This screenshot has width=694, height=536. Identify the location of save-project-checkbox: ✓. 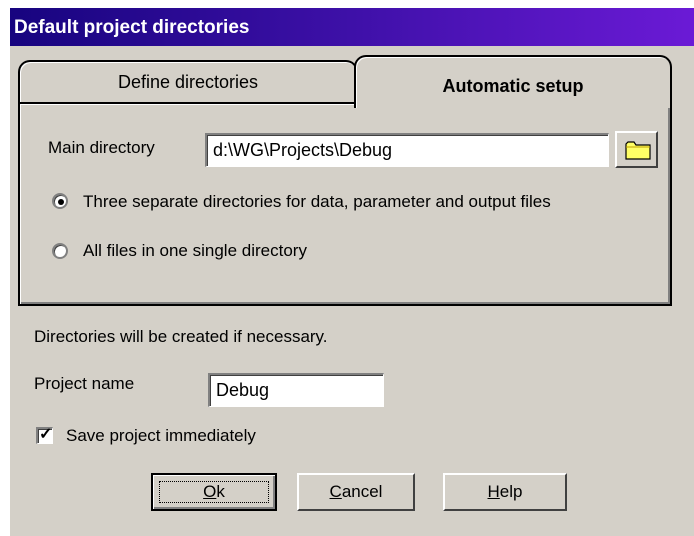
(44, 435).